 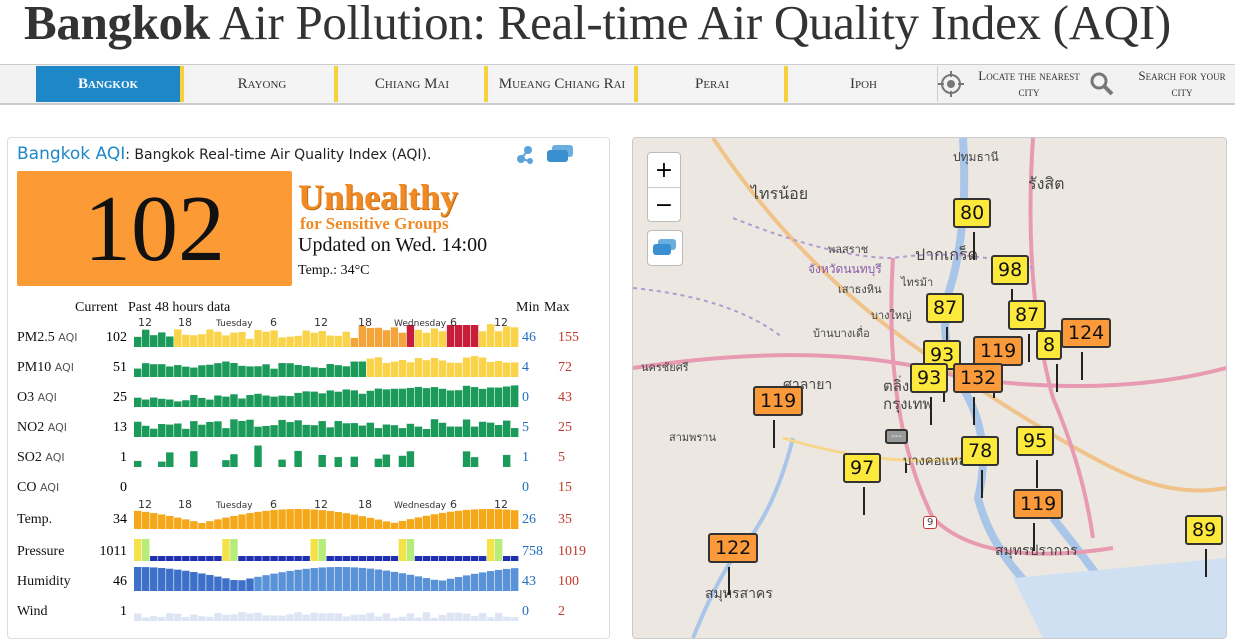 I want to click on row-max: 43, so click(x=565, y=397).